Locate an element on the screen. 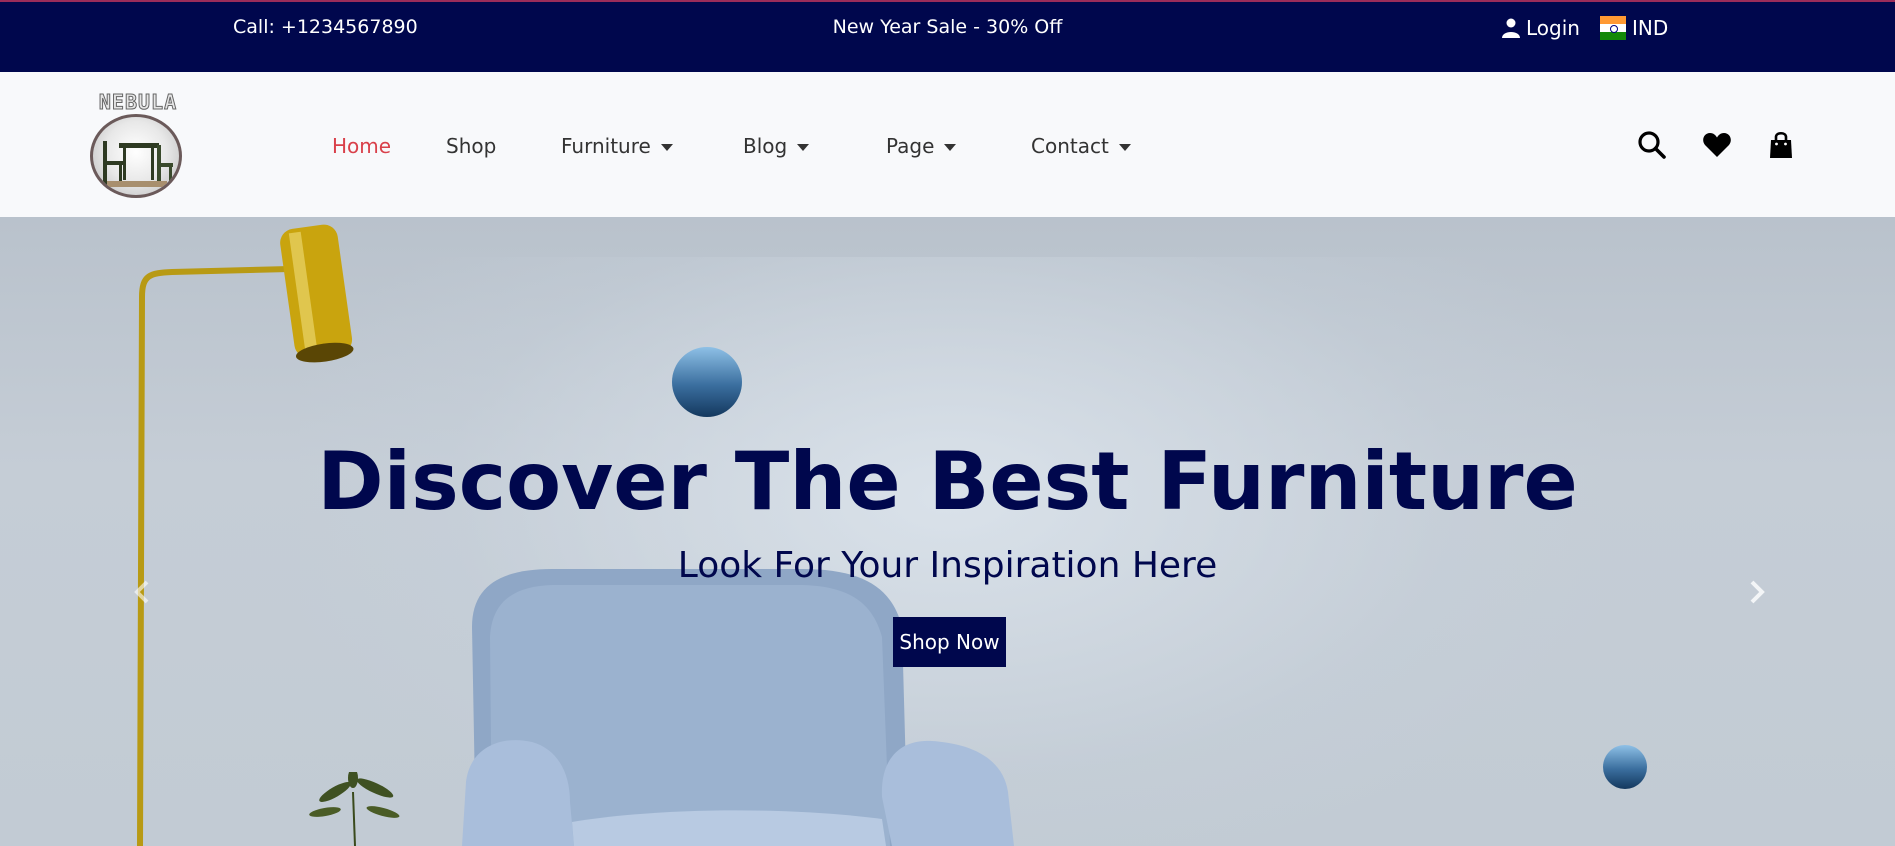 The height and width of the screenshot is (846, 1895). shop-now-button: Shop Now is located at coordinates (949, 642).